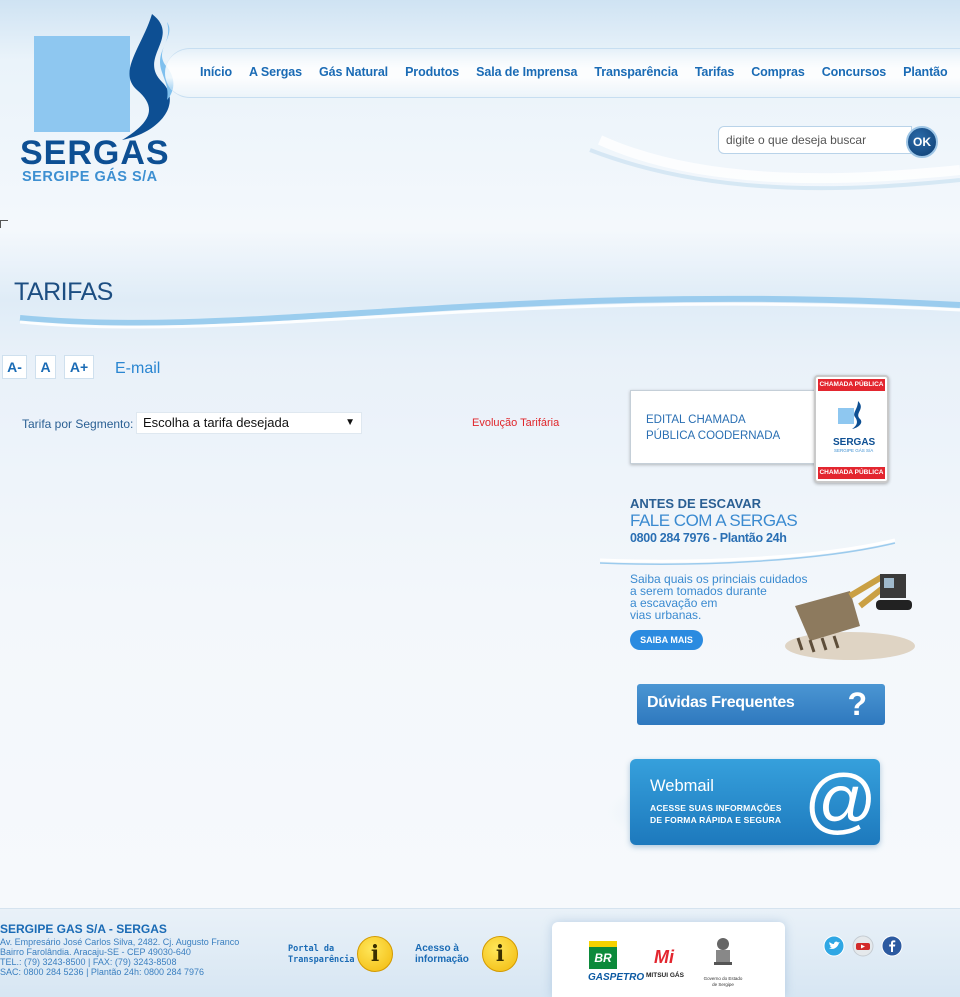 This screenshot has height=997, width=960. What do you see at coordinates (696, 420) in the screenshot?
I see `edital-line-1: EDITAL CHAMADA` at bounding box center [696, 420].